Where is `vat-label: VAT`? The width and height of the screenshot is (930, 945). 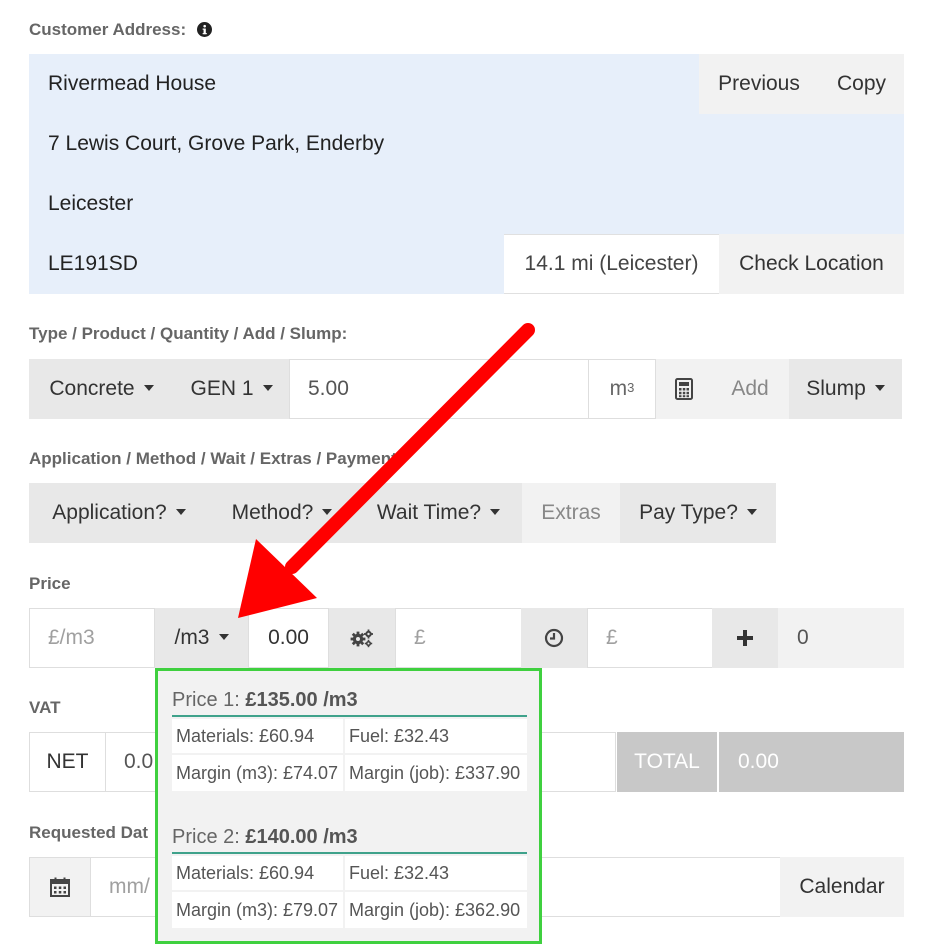 vat-label: VAT is located at coordinates (45, 707).